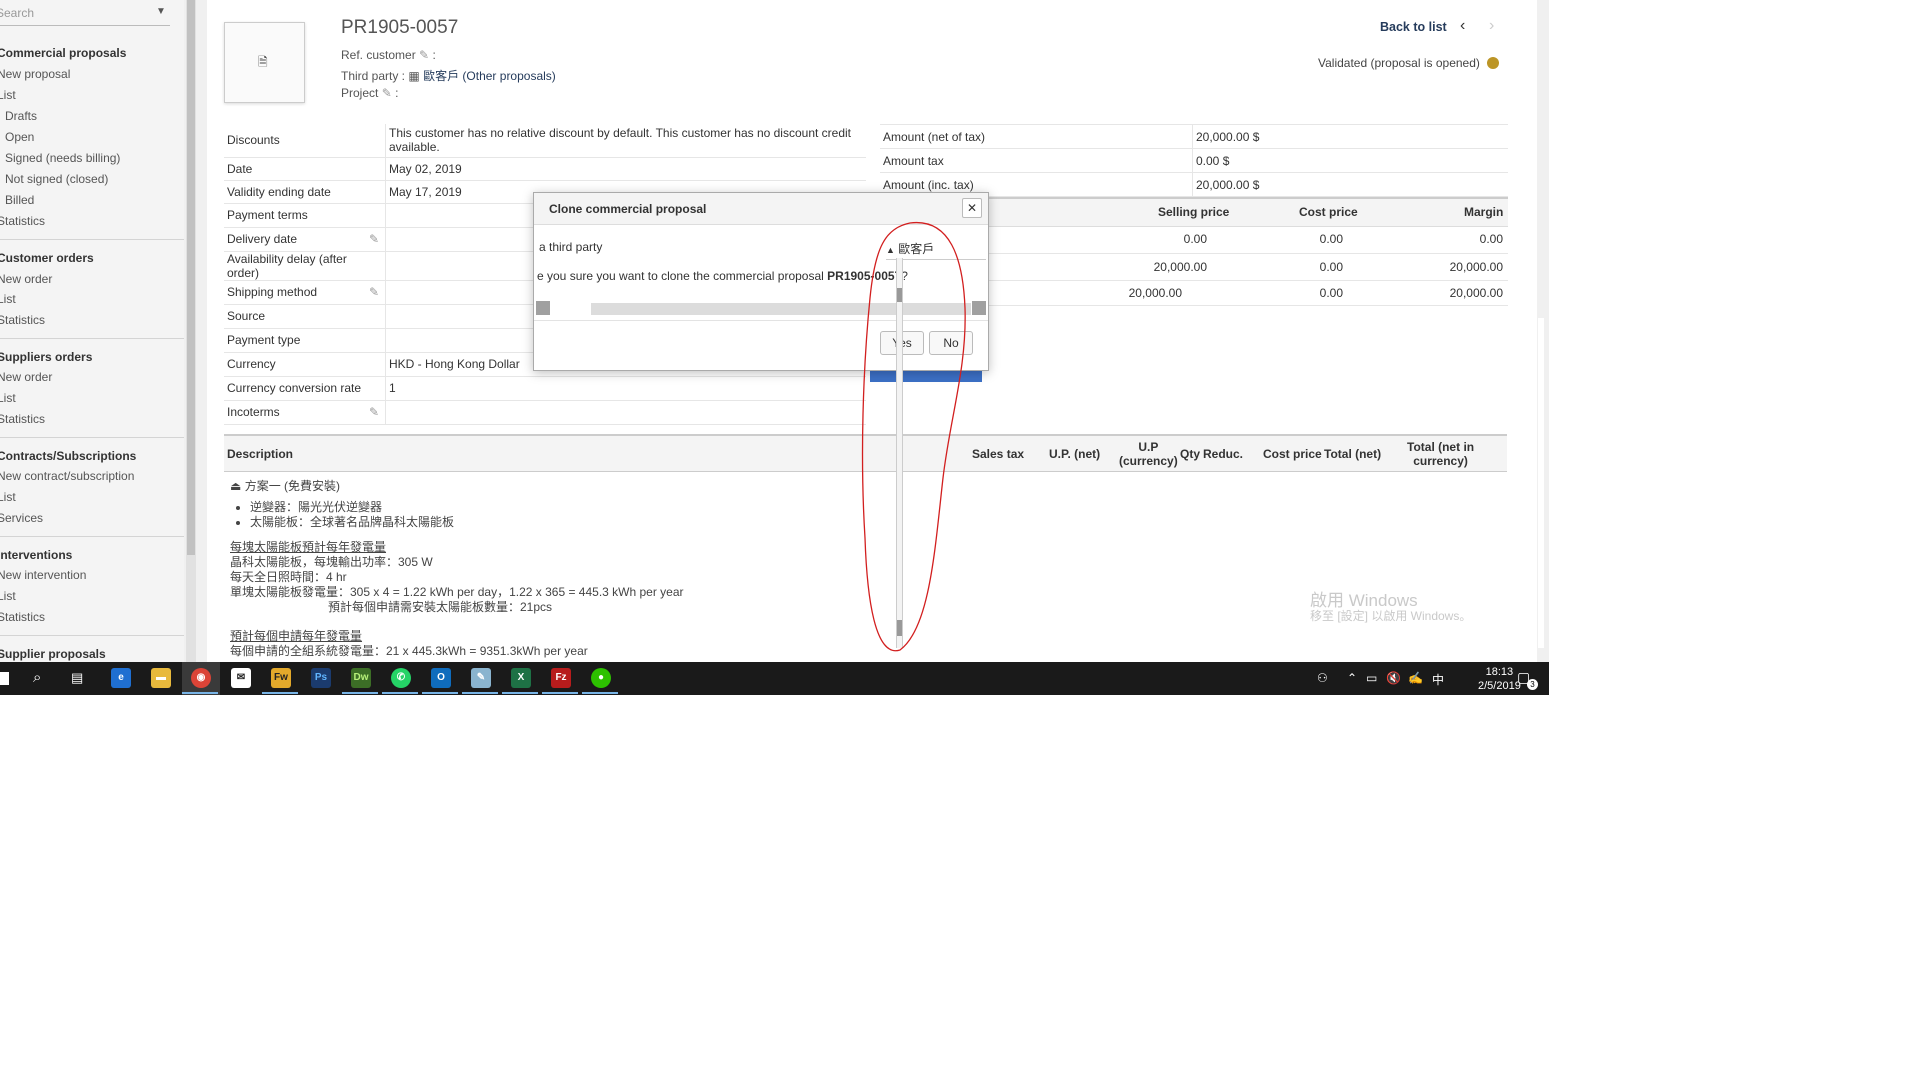 This screenshot has height=1080, width=1920. What do you see at coordinates (19, 137) in the screenshot?
I see `menu-item-open: Open` at bounding box center [19, 137].